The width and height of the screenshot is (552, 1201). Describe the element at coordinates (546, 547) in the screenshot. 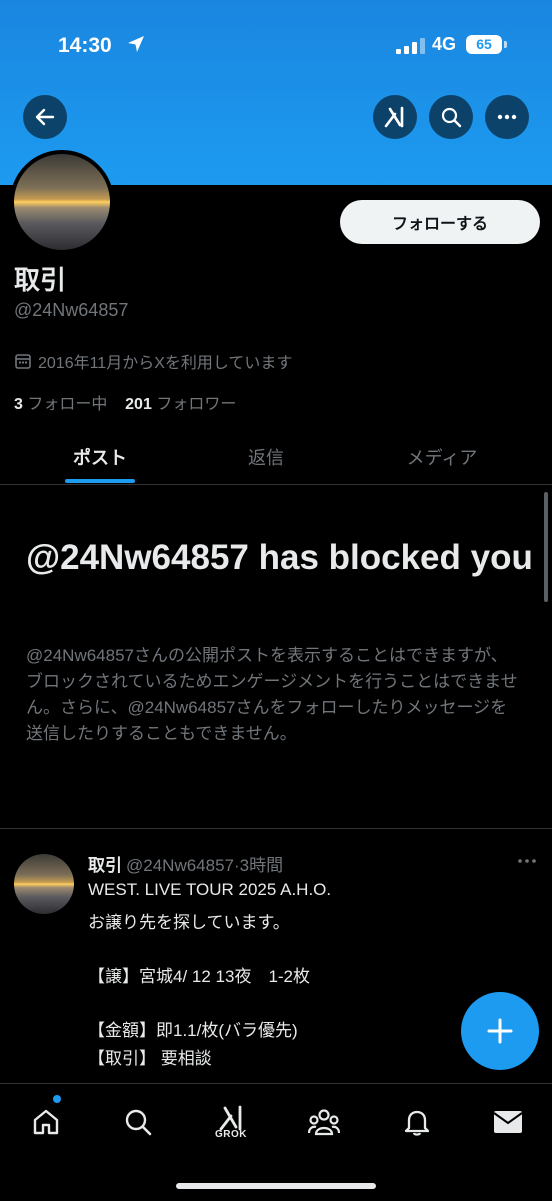

I see `scrollbar` at that location.